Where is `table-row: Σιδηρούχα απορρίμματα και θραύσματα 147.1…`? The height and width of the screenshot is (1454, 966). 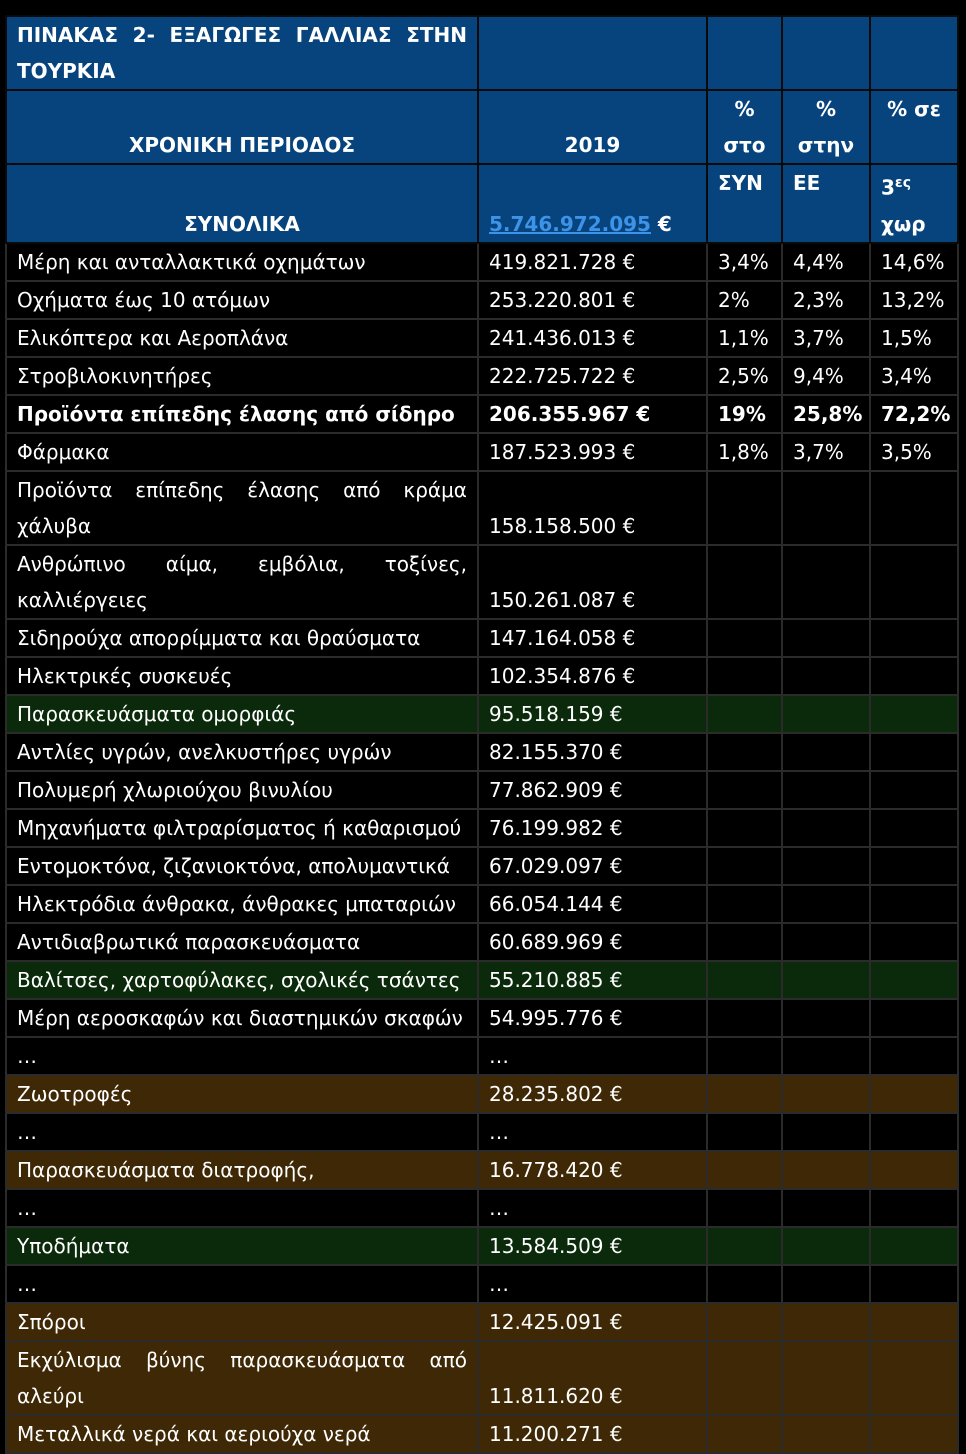
table-row: Σιδηρούχα απορρίμματα και θραύσματα 147.1… is located at coordinates (482, 637).